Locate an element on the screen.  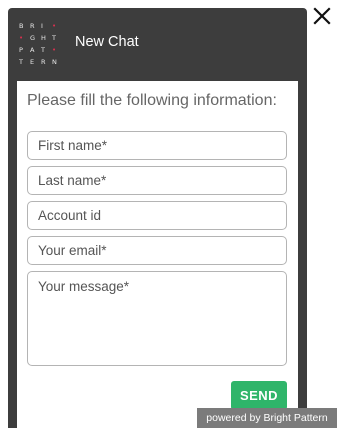
logo-letter: I is located at coordinates (42, 26).